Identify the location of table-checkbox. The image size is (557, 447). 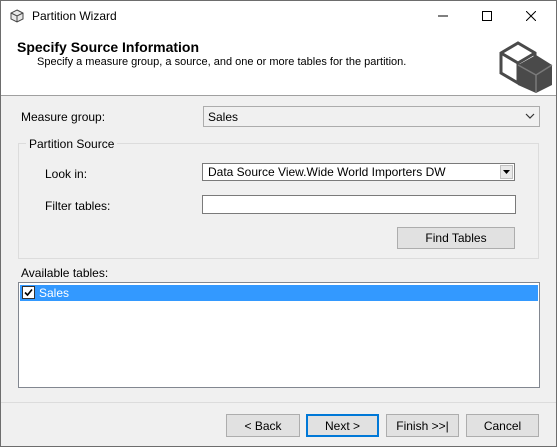
(28, 292).